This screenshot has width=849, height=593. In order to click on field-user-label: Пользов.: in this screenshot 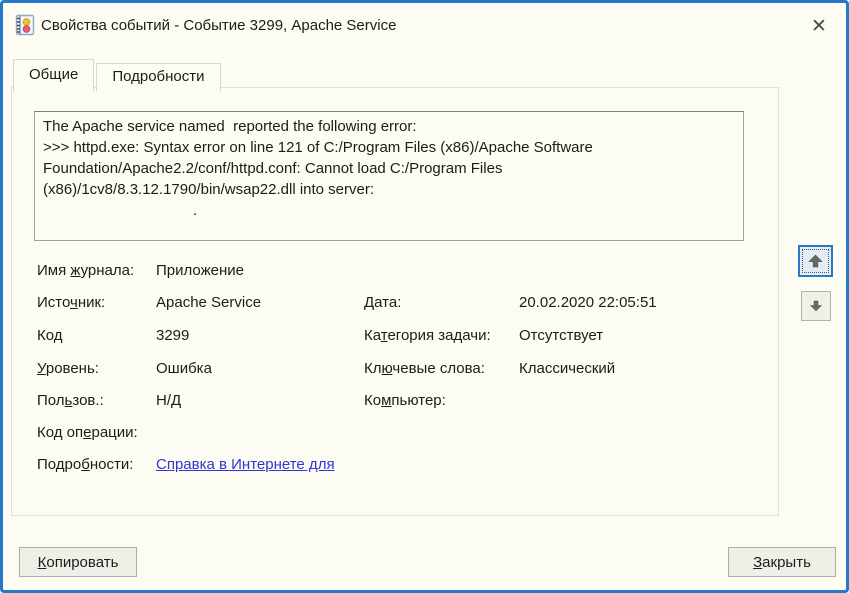, I will do `click(70, 400)`.